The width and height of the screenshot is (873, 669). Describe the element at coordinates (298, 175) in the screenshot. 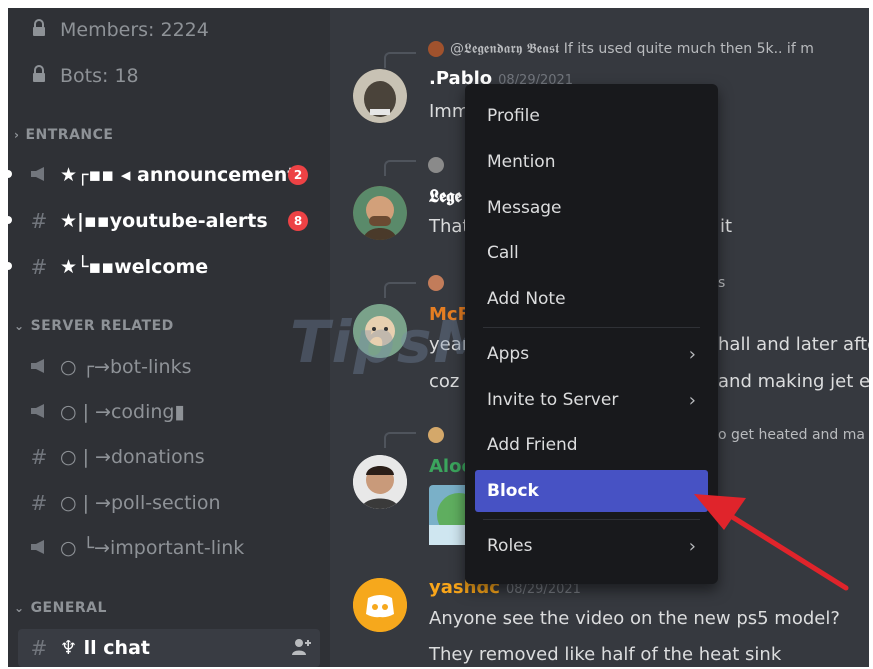

I see `mention-badge: 2` at that location.